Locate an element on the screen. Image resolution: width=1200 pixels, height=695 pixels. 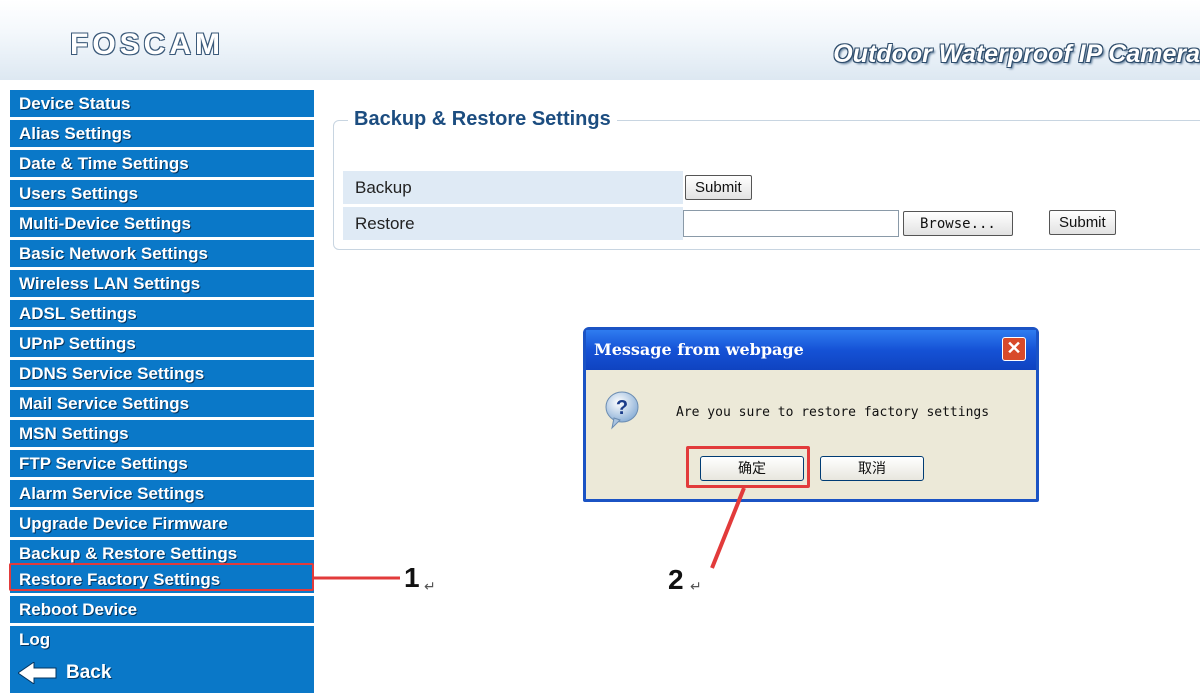
panel-title: Backup & Restore Settings is located at coordinates (482, 119).